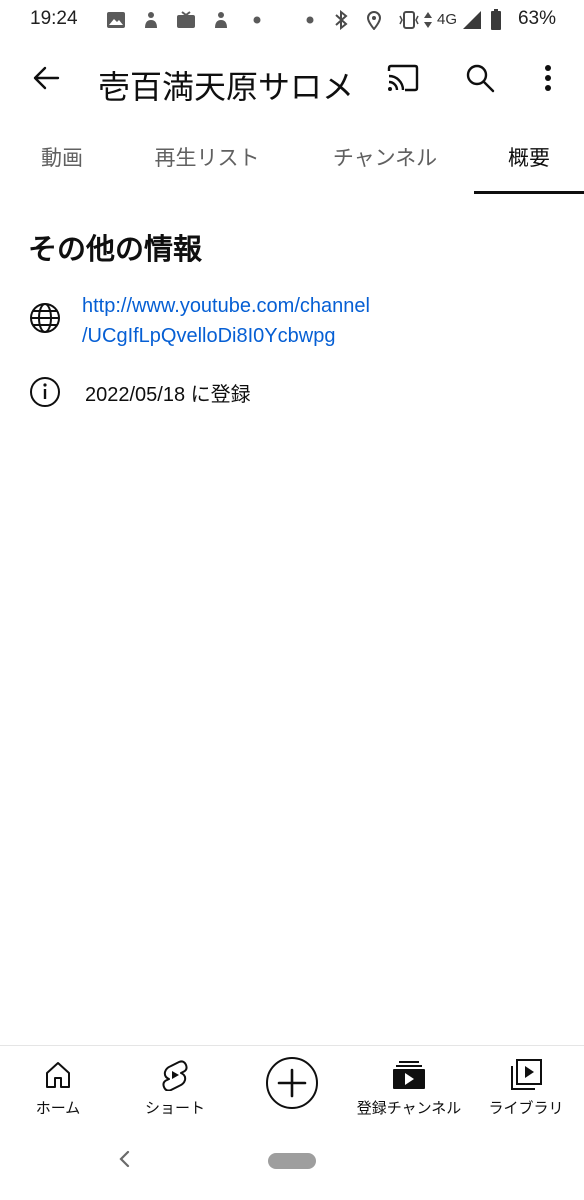 The height and width of the screenshot is (1200, 584). I want to click on system-back-button, so click(124, 1161).